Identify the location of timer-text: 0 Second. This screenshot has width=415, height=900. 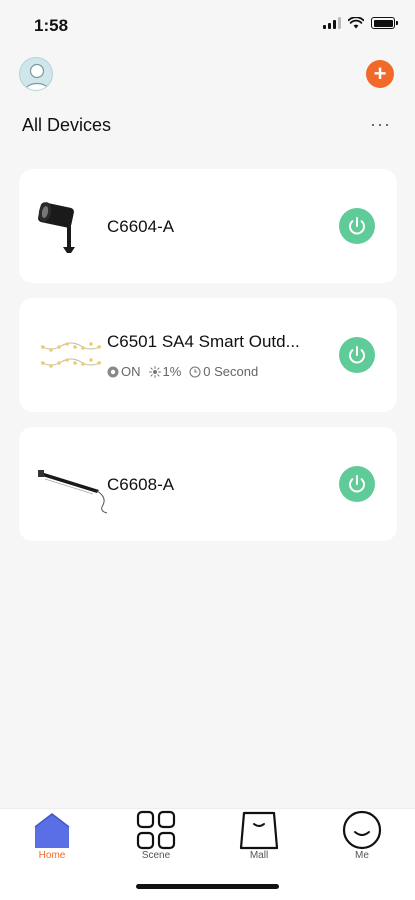
(231, 371).